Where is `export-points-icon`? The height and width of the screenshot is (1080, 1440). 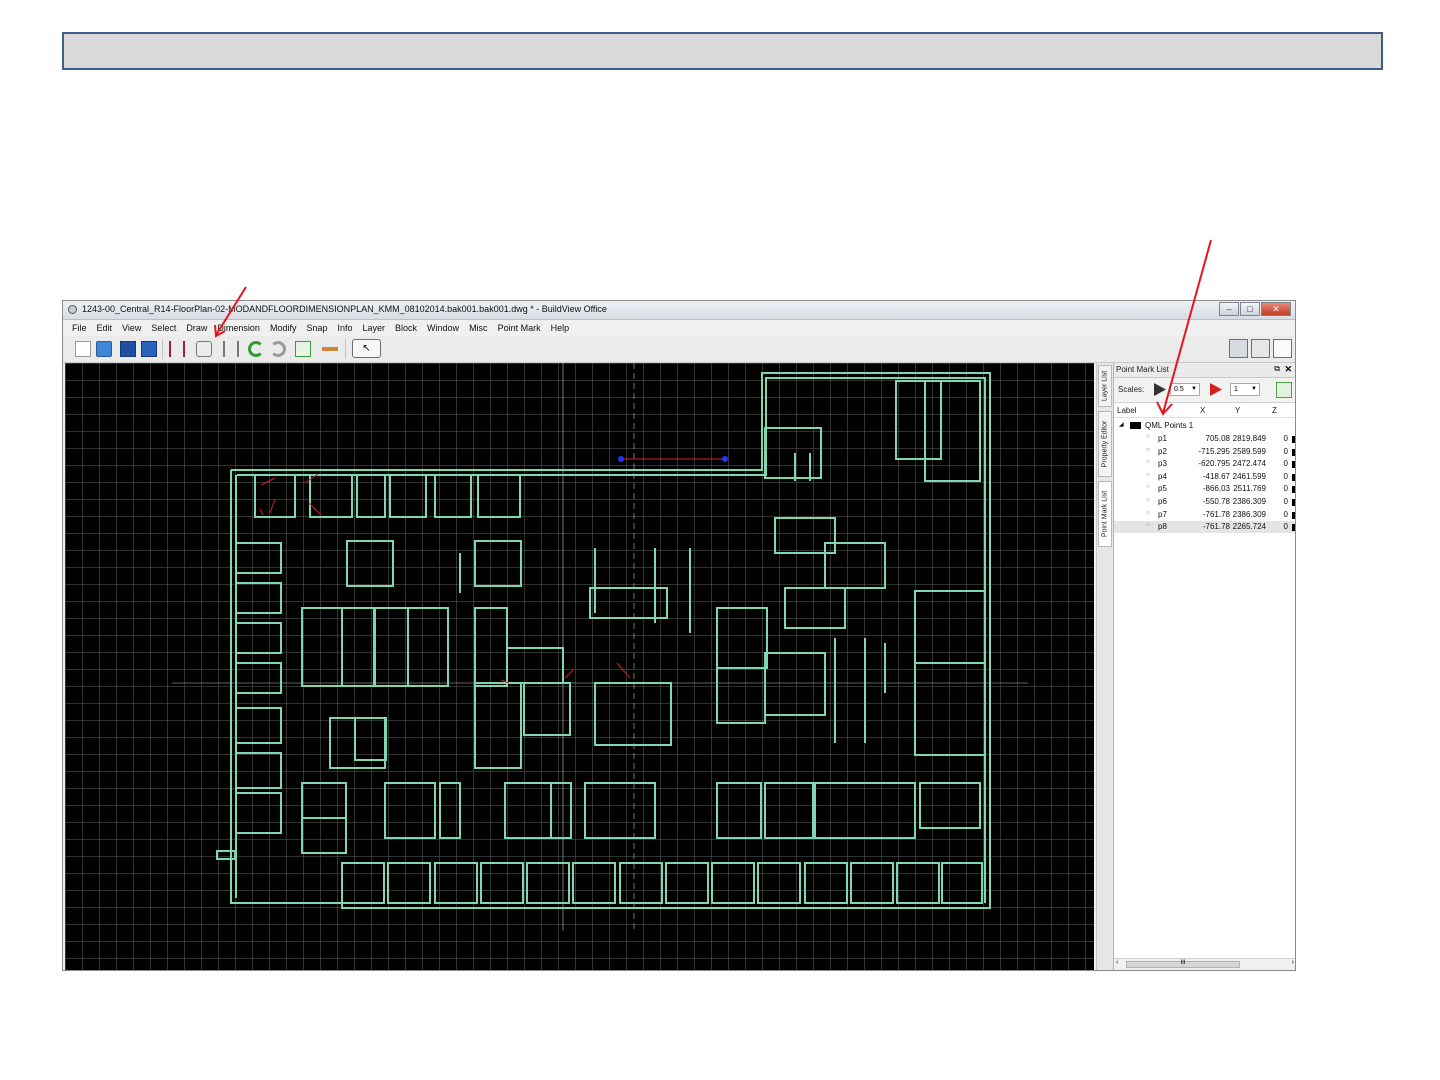 export-points-icon is located at coordinates (1284, 390).